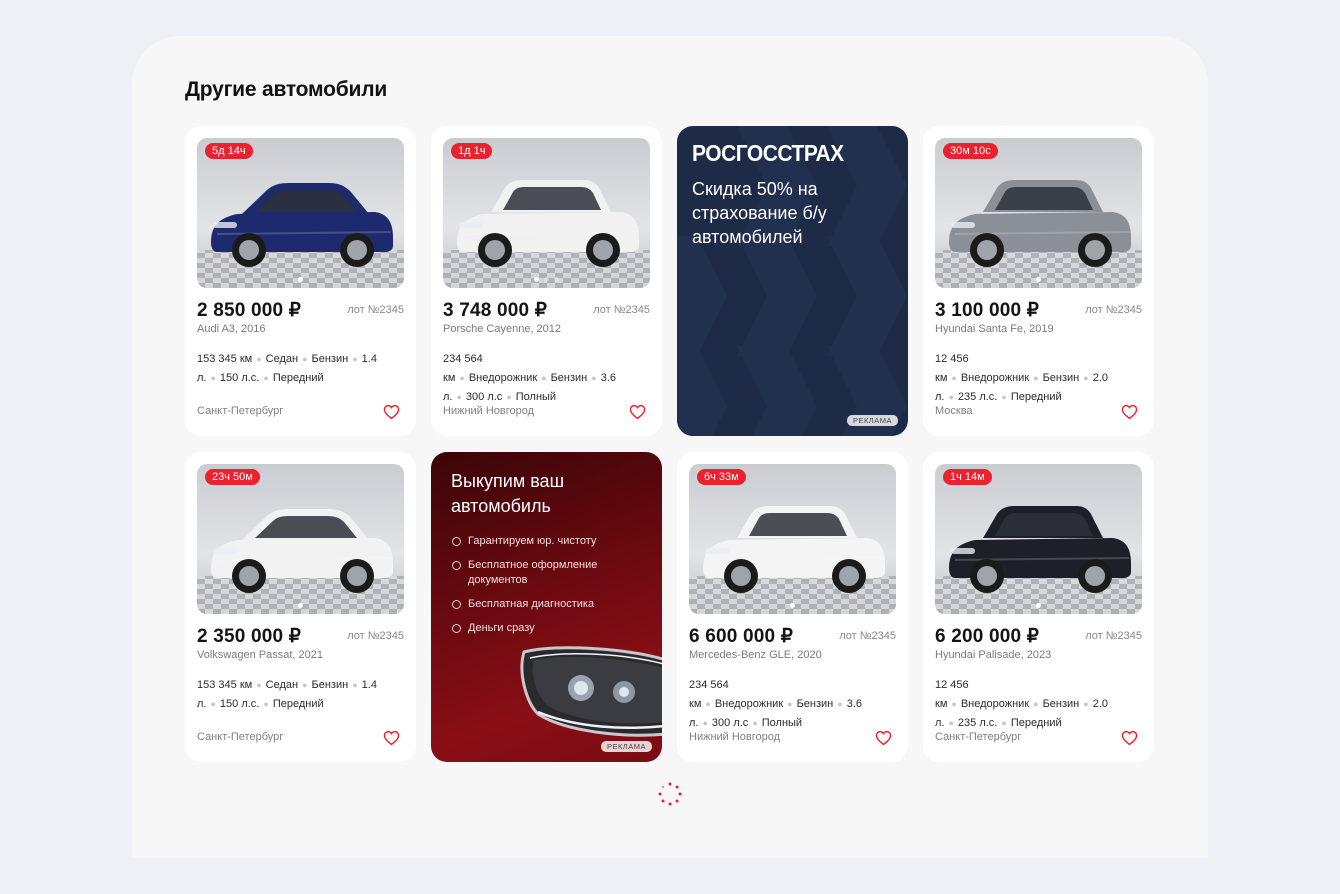 The width and height of the screenshot is (1340, 894). I want to click on car-city: Москва, so click(954, 411).